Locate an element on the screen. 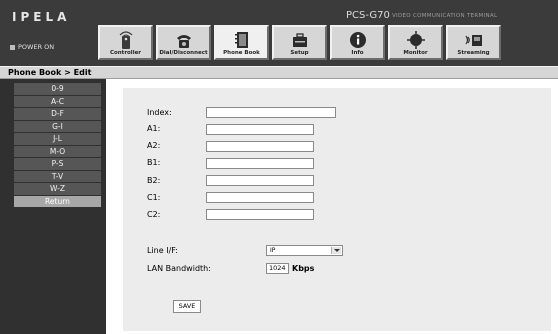  sidebar-item-m-o: M-O is located at coordinates (57, 151).